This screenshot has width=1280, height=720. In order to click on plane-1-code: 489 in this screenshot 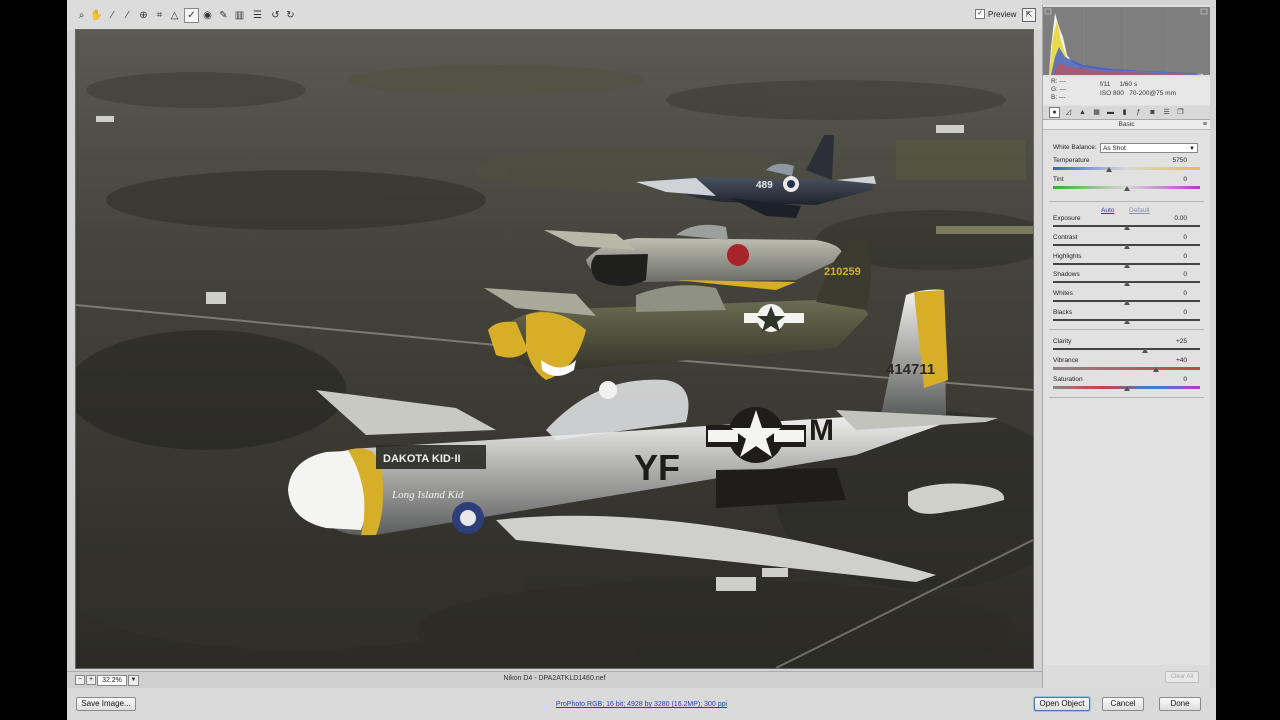, I will do `click(764, 185)`.